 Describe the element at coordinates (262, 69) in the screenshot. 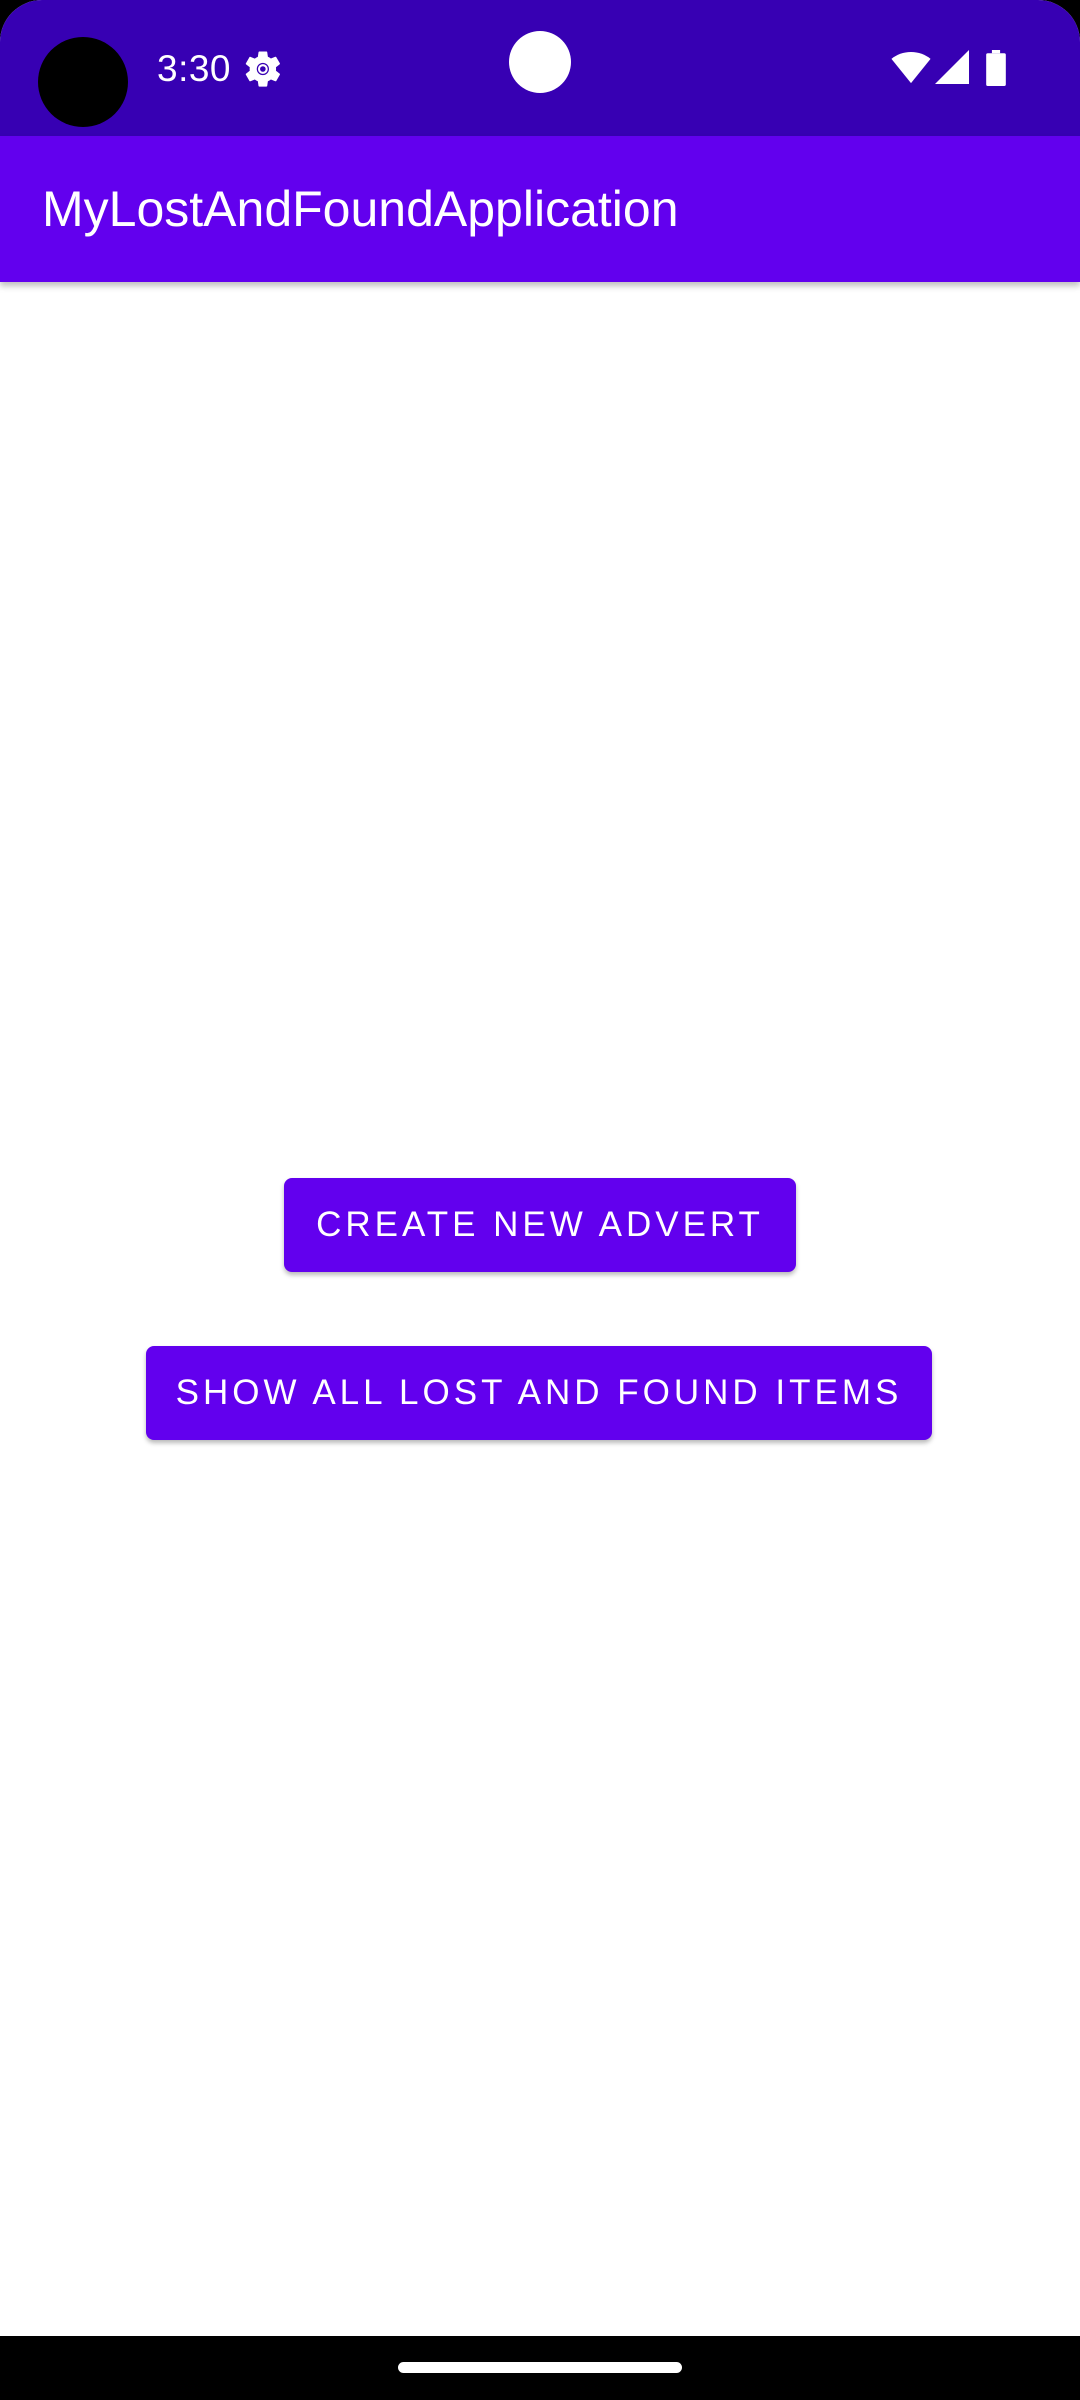

I see `settings-icon` at that location.